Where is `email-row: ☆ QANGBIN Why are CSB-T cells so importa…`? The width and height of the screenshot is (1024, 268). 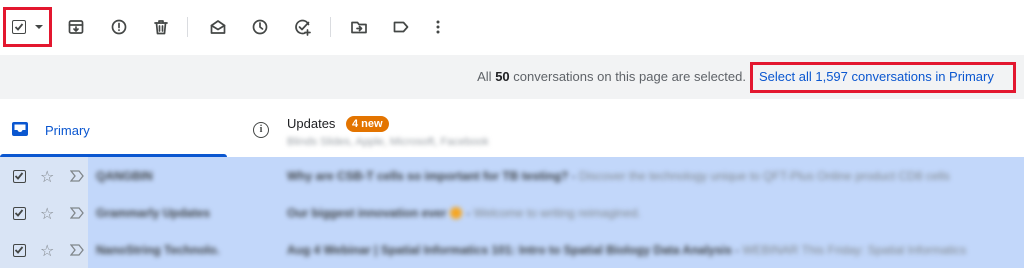 email-row: ☆ QANGBIN Why are CSB-T cells so importa… is located at coordinates (512, 175).